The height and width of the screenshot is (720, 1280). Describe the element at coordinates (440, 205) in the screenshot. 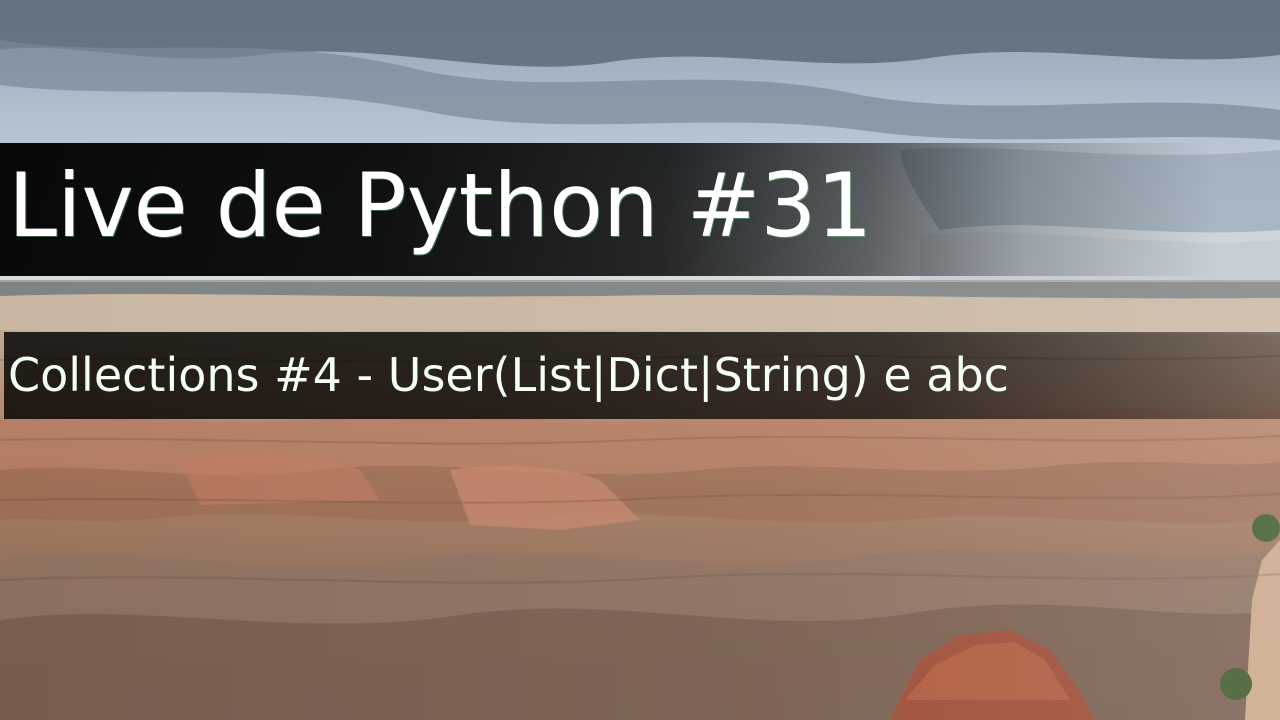

I see `video-title: Live de Python #31` at that location.